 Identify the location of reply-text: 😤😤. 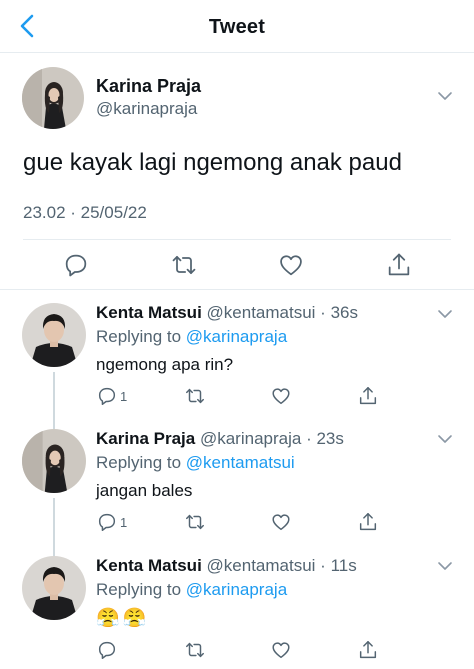
(123, 618).